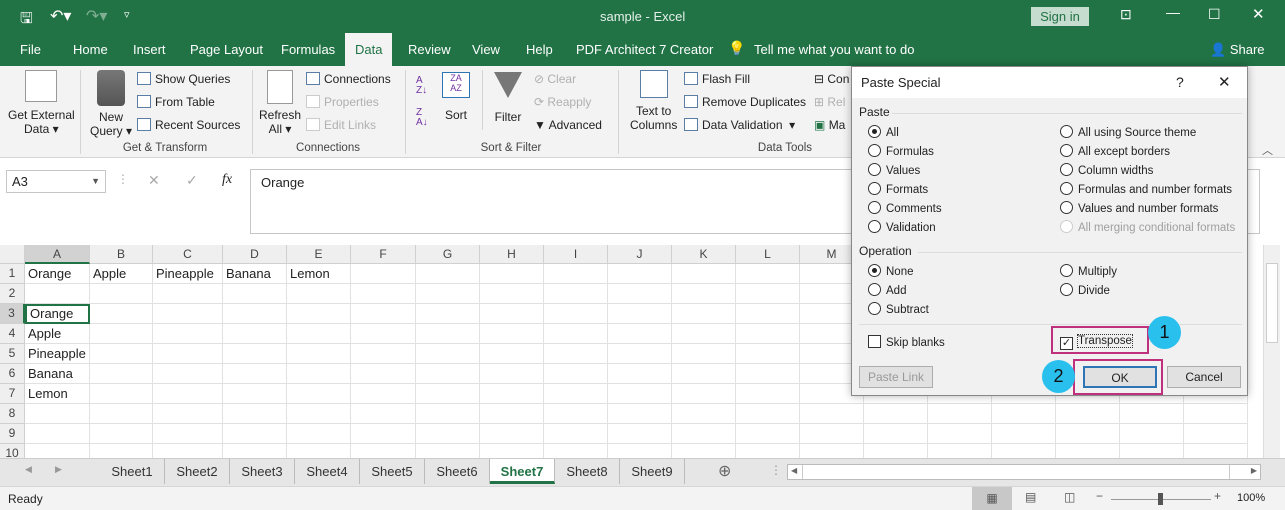  What do you see at coordinates (369, 49) in the screenshot?
I see `tab-data: Data` at bounding box center [369, 49].